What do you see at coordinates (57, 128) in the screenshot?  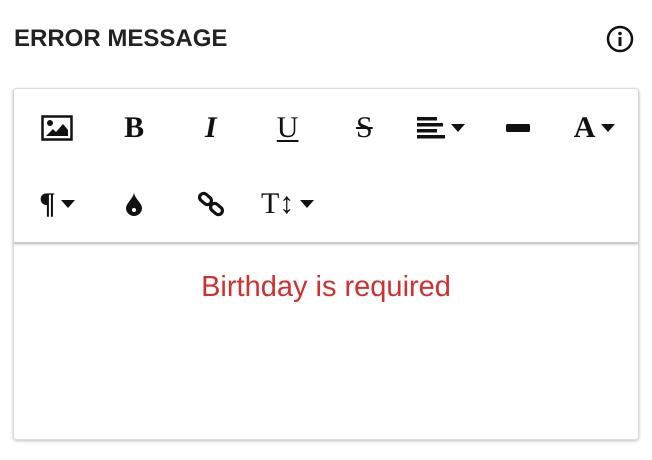 I see `image-icon` at bounding box center [57, 128].